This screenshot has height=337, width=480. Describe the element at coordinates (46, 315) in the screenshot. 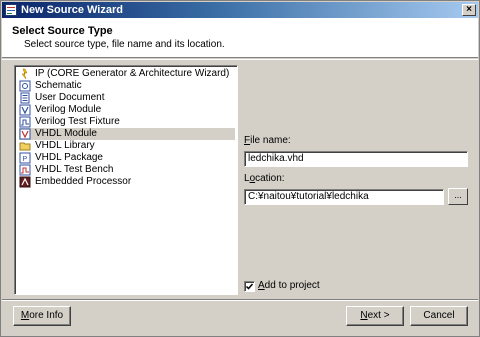

I see `button-label: ore Info` at that location.